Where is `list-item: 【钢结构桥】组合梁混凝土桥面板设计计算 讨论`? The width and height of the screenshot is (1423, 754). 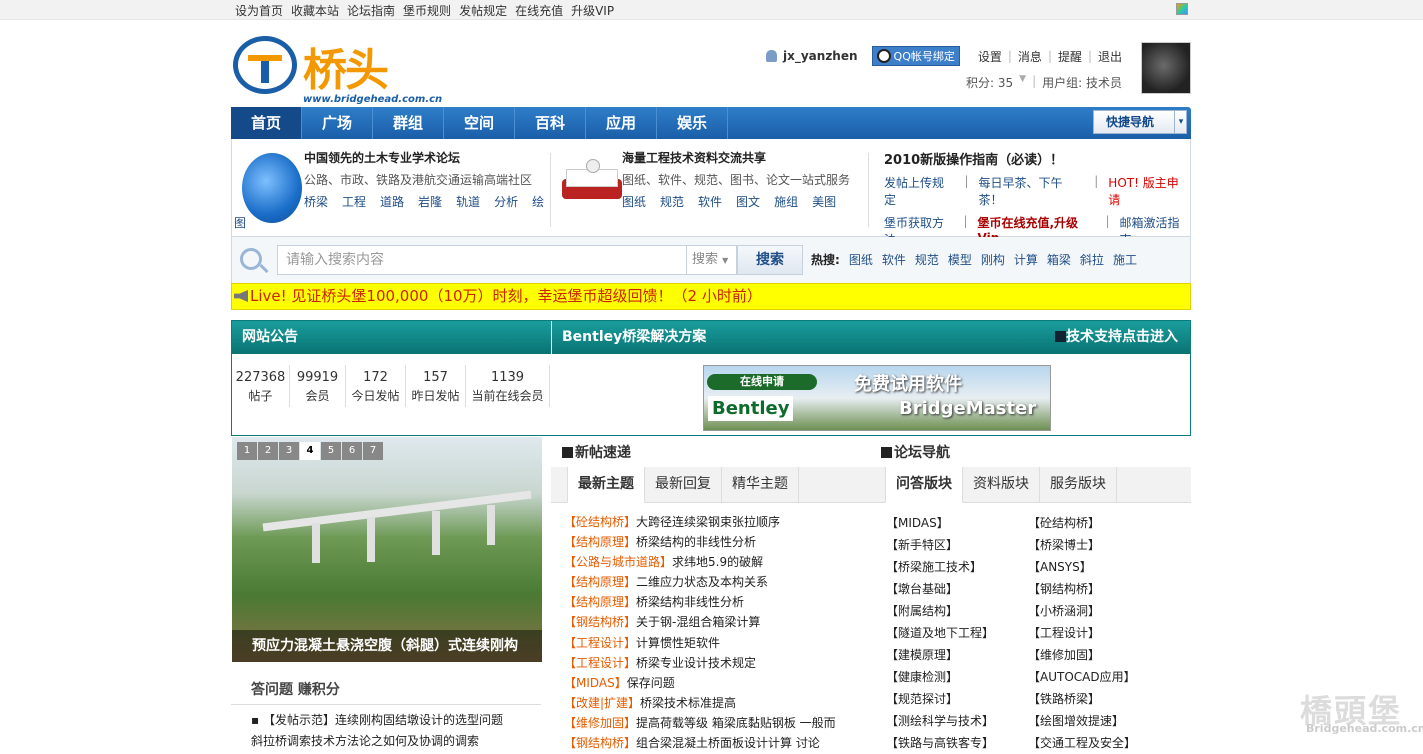 list-item: 【钢结构桥】组合梁混凝土桥面板设计计算 讨论 is located at coordinates (719, 743).